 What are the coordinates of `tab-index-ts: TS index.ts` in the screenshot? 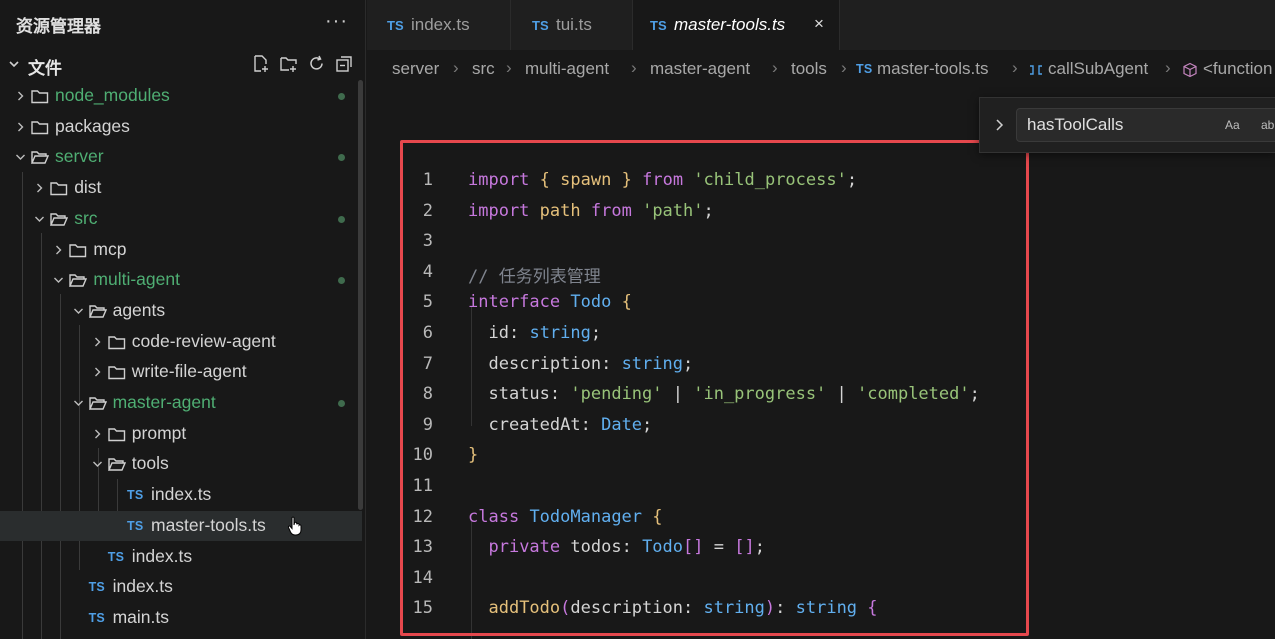 It's located at (439, 25).